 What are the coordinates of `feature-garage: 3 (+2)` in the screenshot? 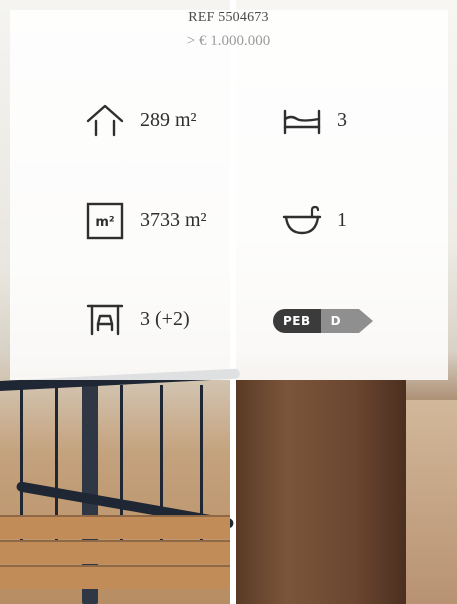 It's located at (136, 319).